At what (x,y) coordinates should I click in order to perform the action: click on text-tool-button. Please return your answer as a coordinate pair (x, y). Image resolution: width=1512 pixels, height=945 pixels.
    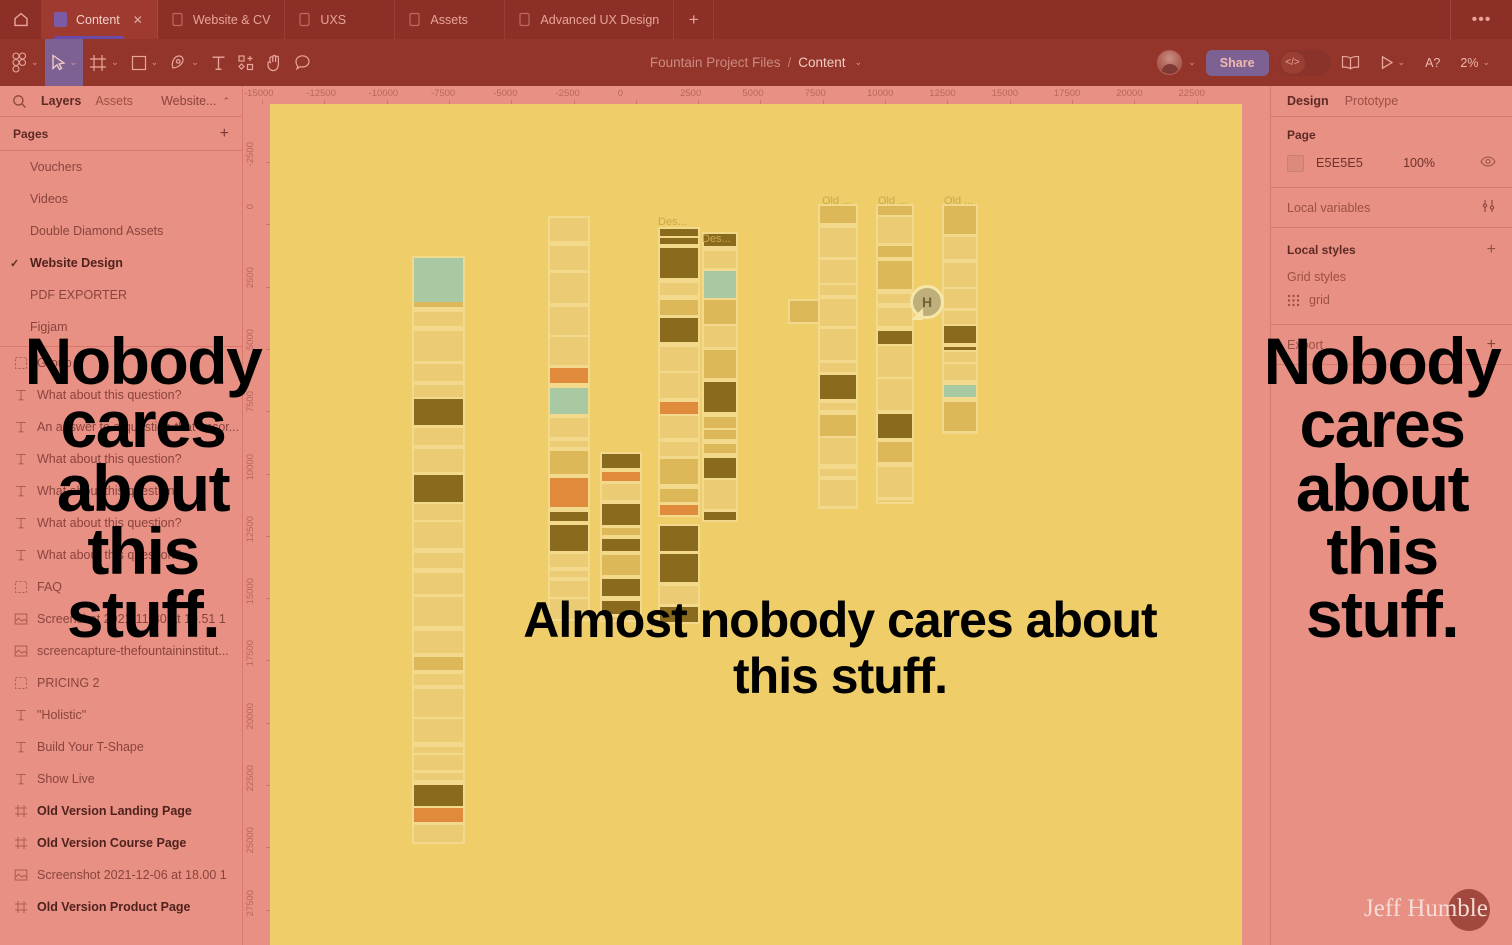
    Looking at the image, I should click on (218, 62).